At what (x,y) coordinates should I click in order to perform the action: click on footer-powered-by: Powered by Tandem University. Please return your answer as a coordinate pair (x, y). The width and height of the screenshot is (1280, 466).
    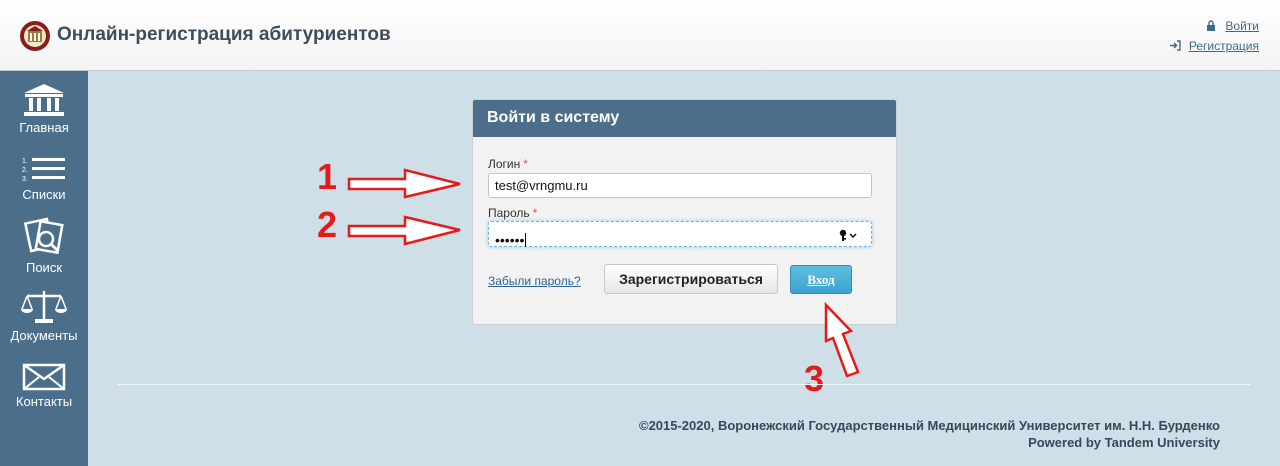
    Looking at the image, I should click on (1124, 442).